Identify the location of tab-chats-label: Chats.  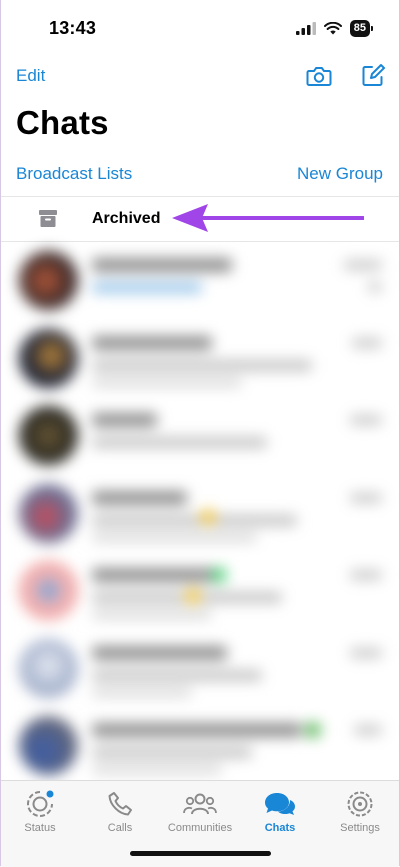
(280, 828).